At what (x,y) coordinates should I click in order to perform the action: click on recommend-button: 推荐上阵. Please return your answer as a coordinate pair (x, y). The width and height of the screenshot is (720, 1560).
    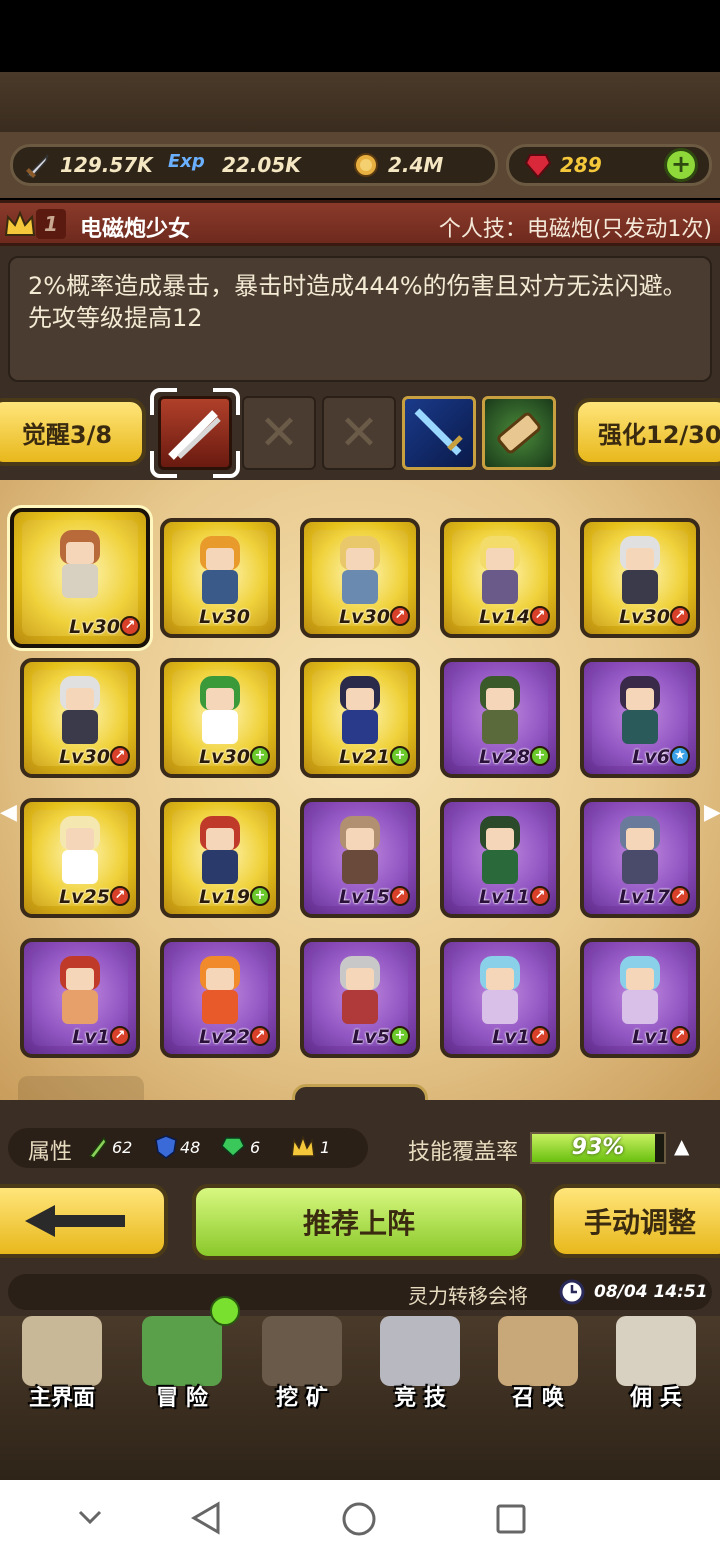
    Looking at the image, I should click on (359, 1222).